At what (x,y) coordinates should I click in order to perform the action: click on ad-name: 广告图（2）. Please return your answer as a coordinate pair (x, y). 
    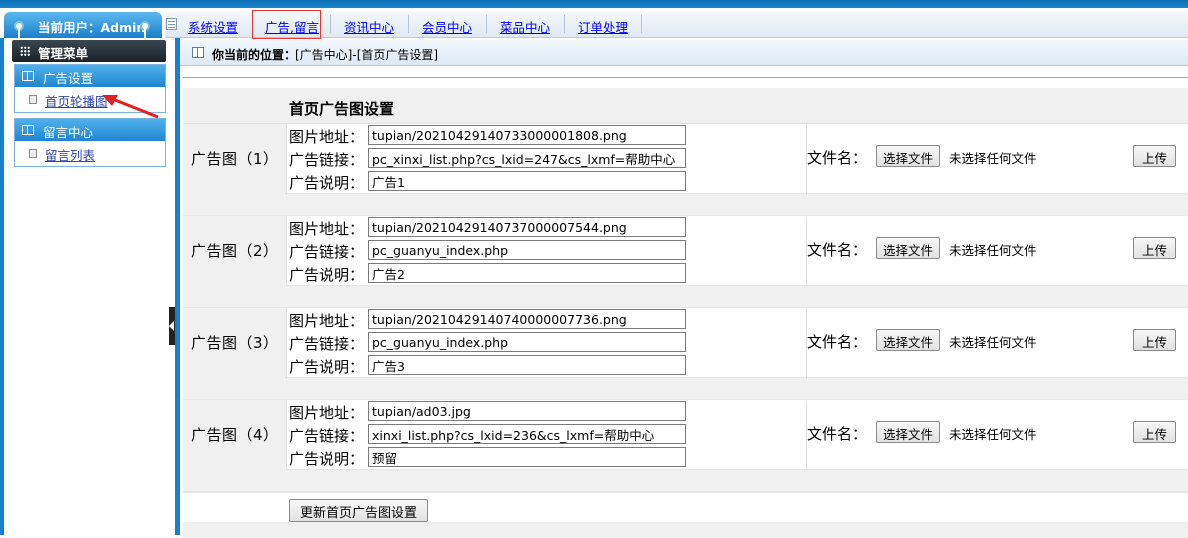
    Looking at the image, I should click on (235, 251).